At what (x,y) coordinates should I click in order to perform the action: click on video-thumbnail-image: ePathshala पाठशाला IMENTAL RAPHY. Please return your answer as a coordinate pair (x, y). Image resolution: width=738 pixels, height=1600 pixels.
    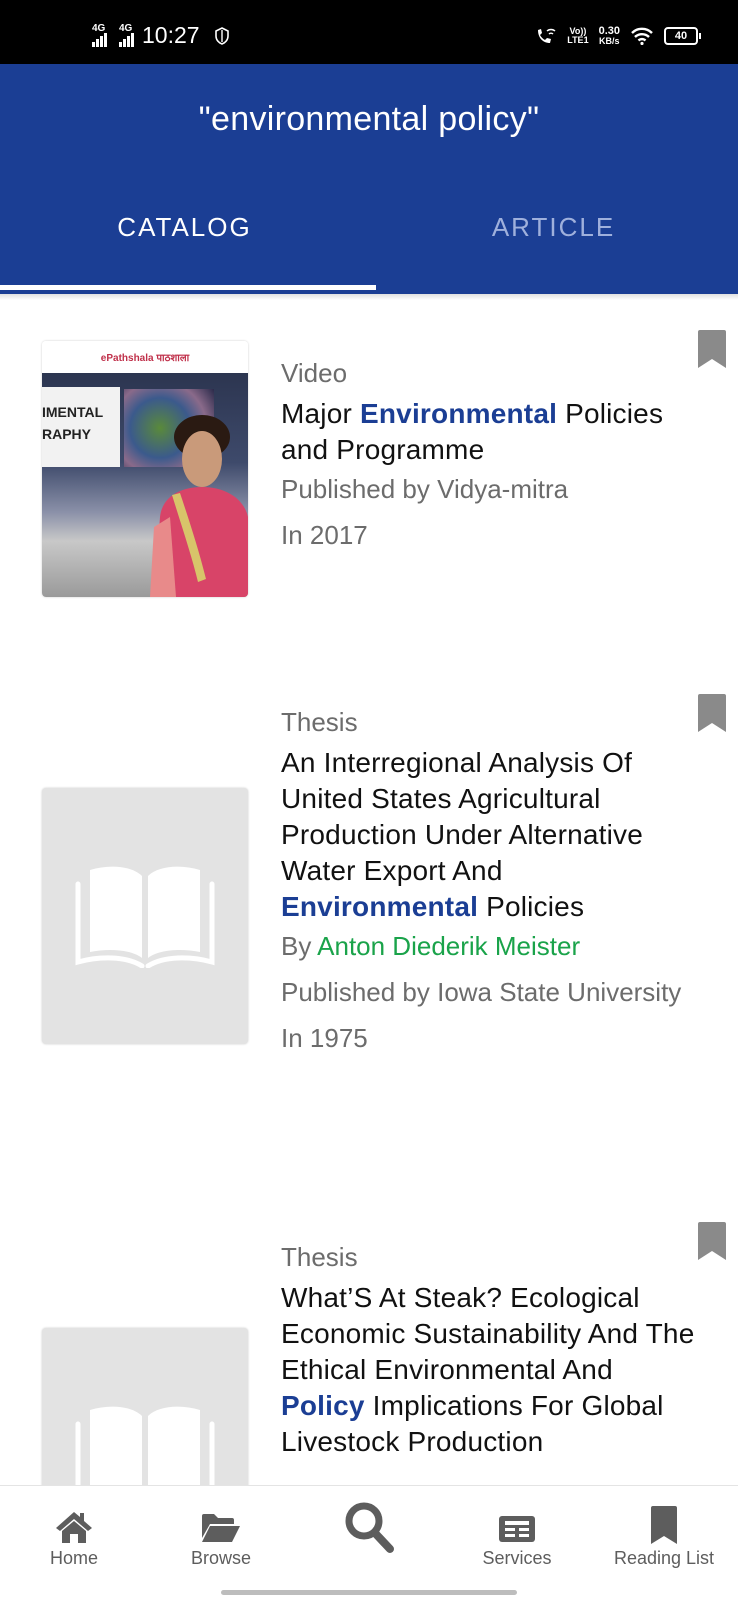
    Looking at the image, I should click on (145, 469).